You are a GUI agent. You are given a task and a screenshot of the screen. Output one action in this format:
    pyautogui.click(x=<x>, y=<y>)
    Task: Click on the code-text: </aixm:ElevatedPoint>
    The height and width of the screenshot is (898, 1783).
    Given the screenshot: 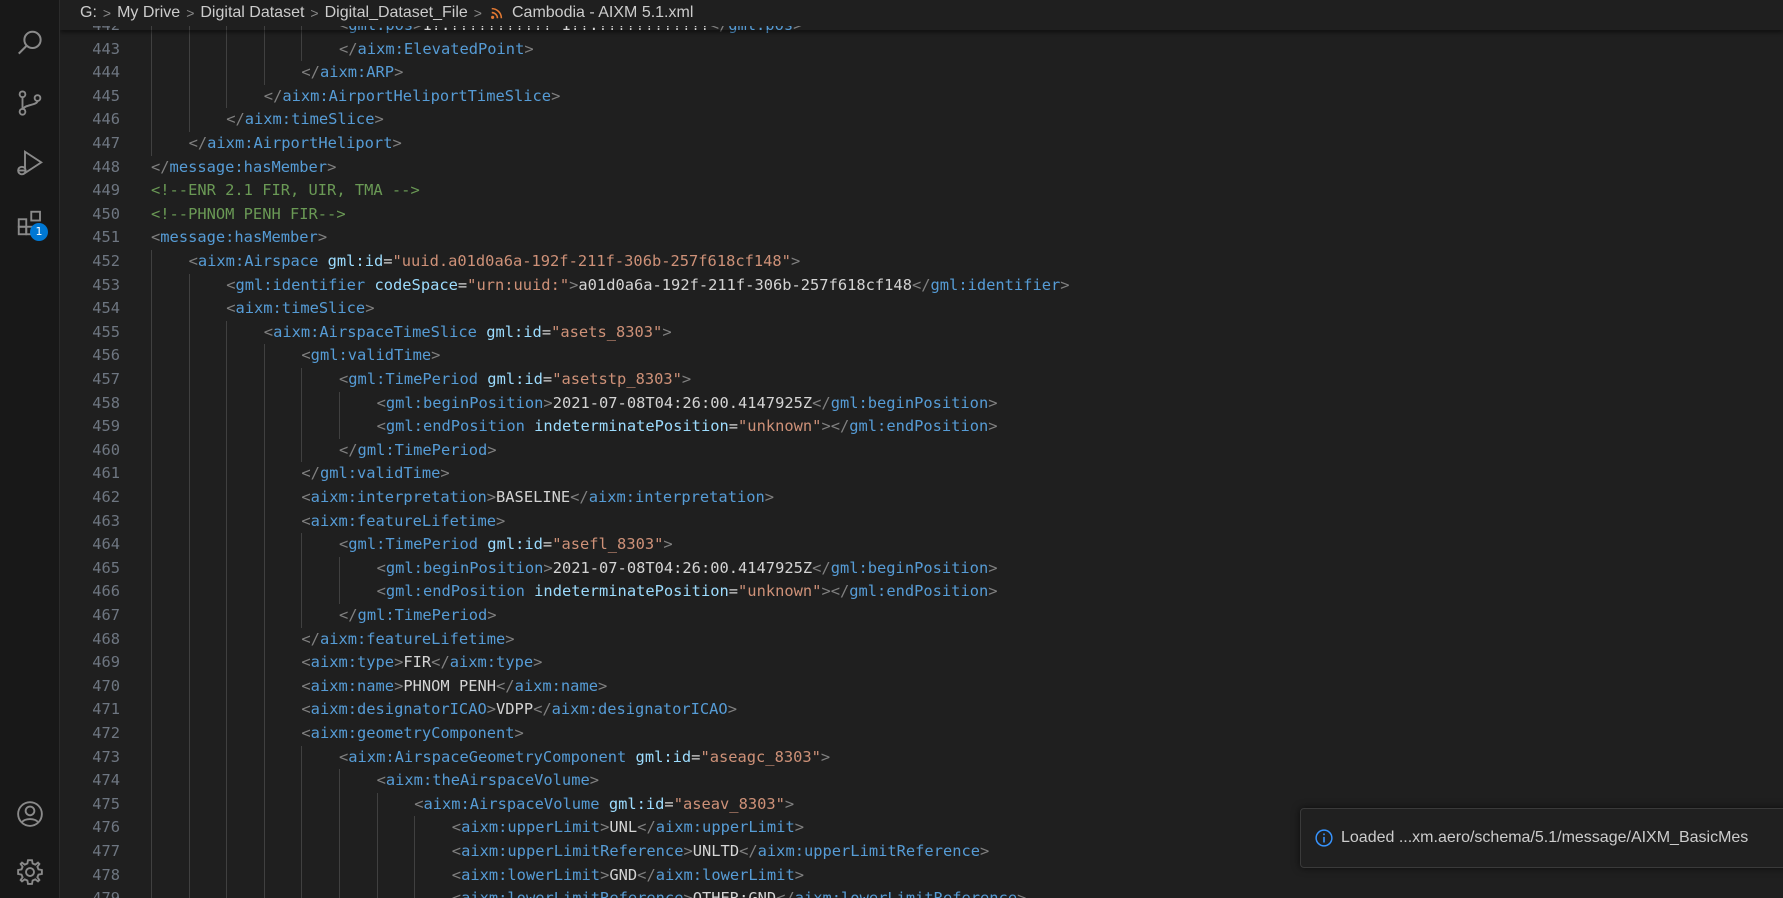 What is the action you would take?
    pyautogui.click(x=436, y=50)
    